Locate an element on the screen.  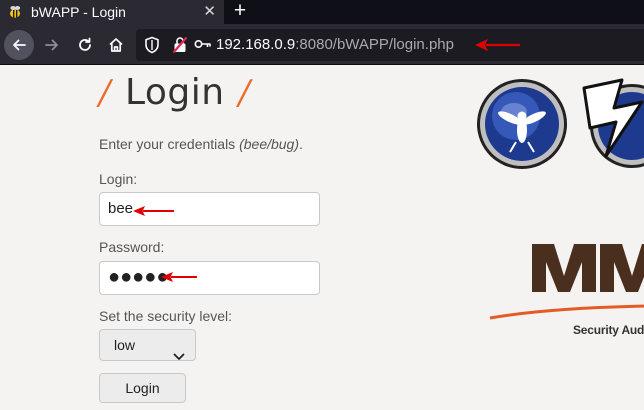
title-slash-right: / is located at coordinates (244, 93).